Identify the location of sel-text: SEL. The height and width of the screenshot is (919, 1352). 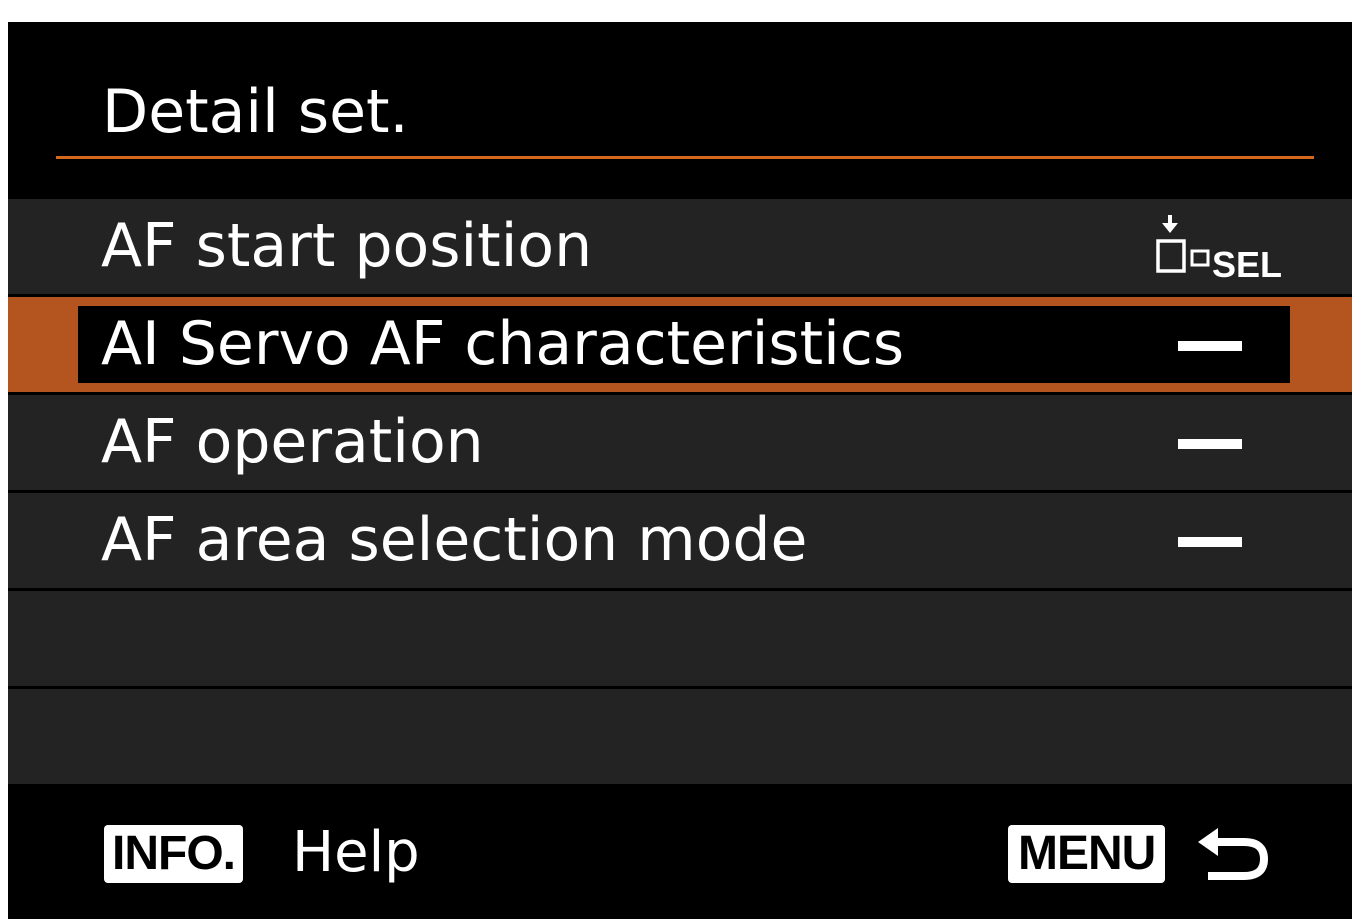
(1247, 262).